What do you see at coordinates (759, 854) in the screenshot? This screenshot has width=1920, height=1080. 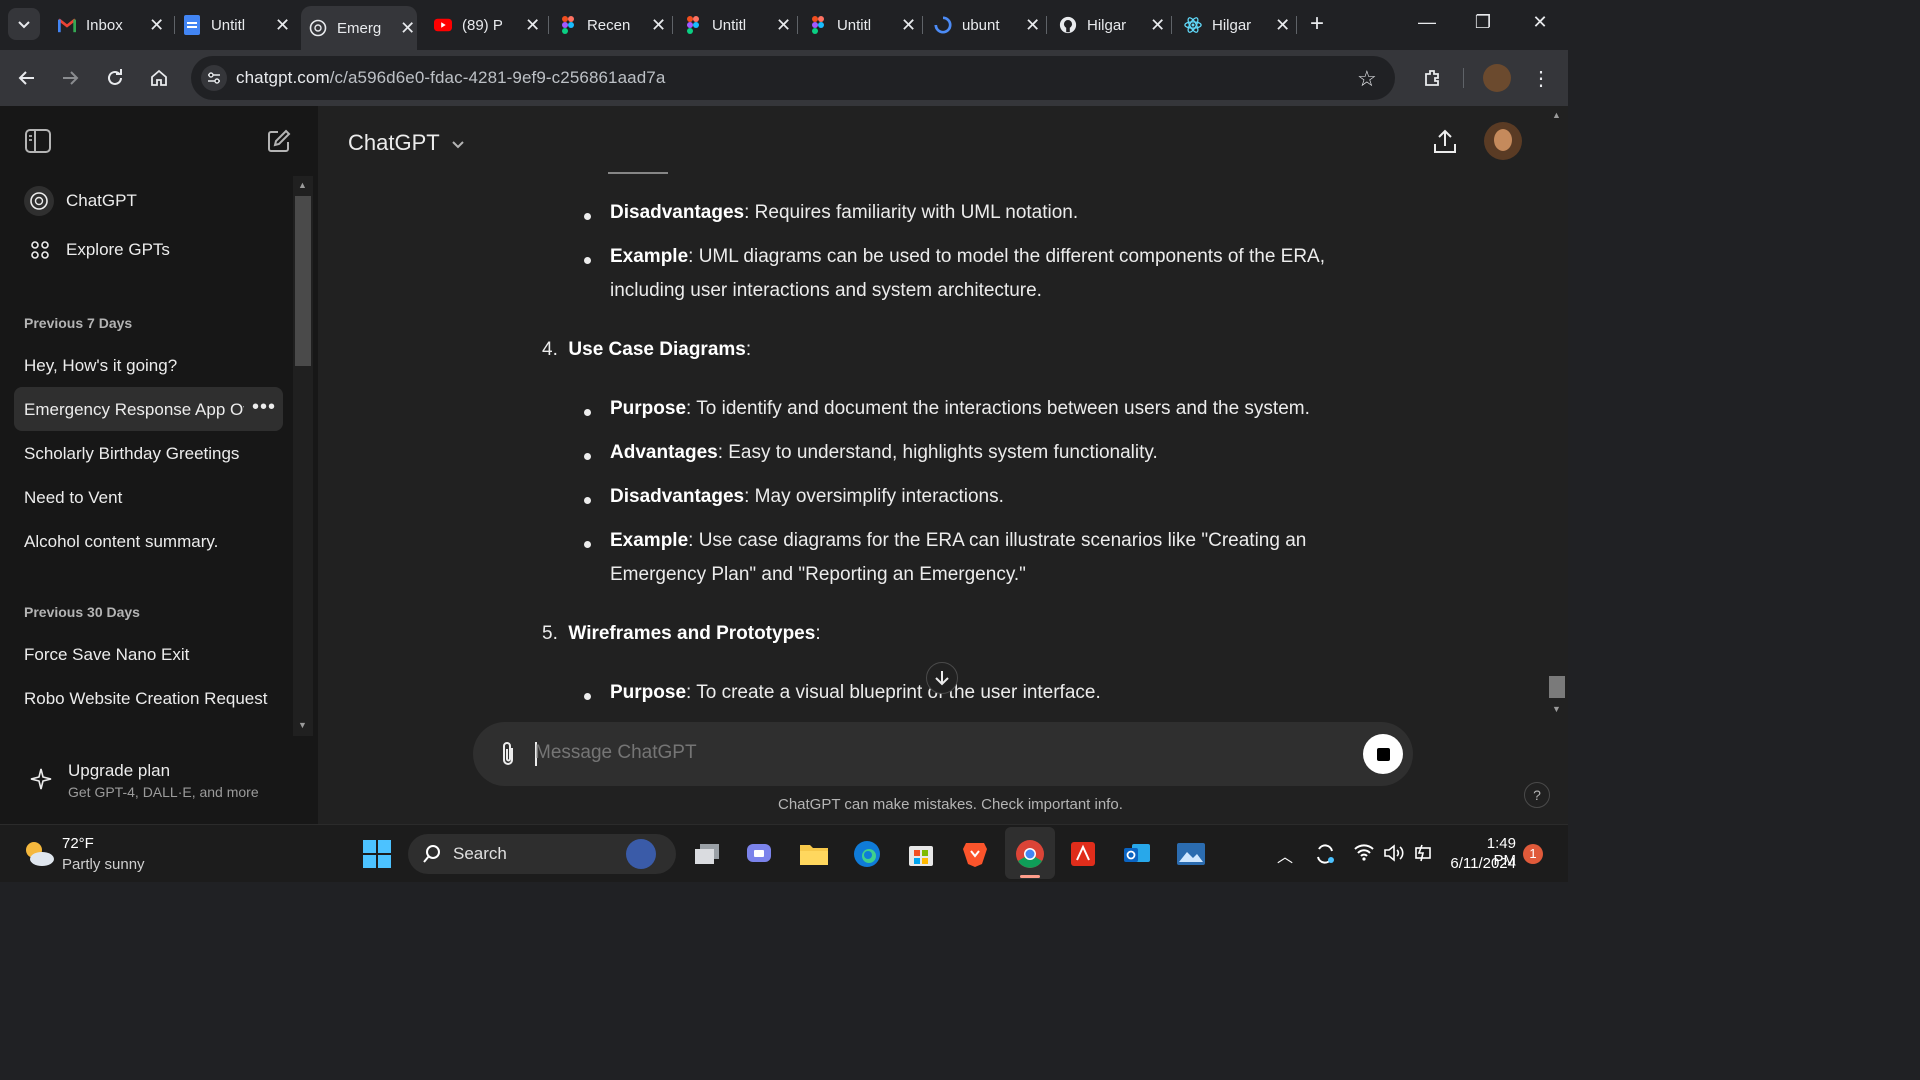 I see `teams-chat-icon` at bounding box center [759, 854].